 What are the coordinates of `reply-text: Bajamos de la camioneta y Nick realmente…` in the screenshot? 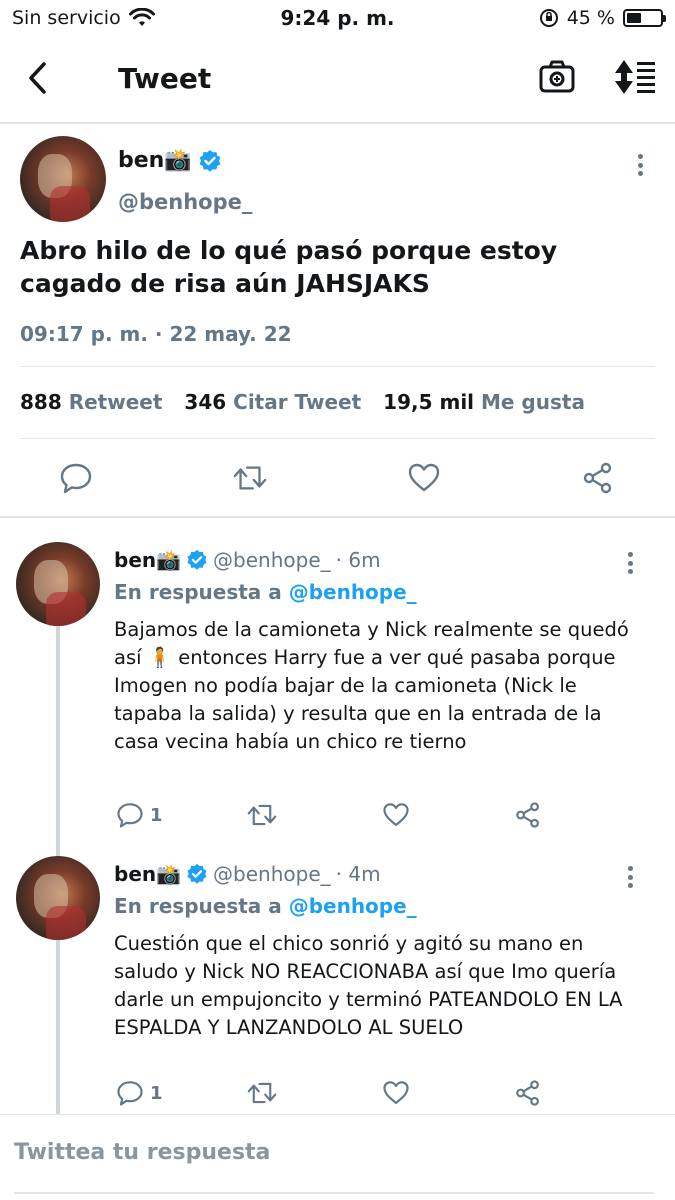 It's located at (371, 685).